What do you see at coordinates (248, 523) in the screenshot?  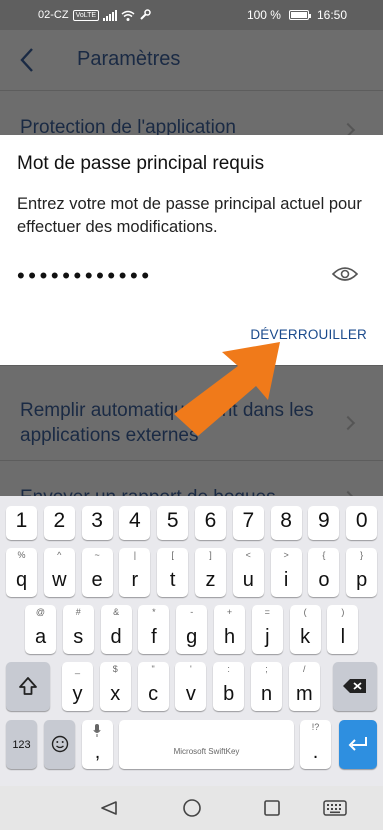 I see `key-7: 7` at bounding box center [248, 523].